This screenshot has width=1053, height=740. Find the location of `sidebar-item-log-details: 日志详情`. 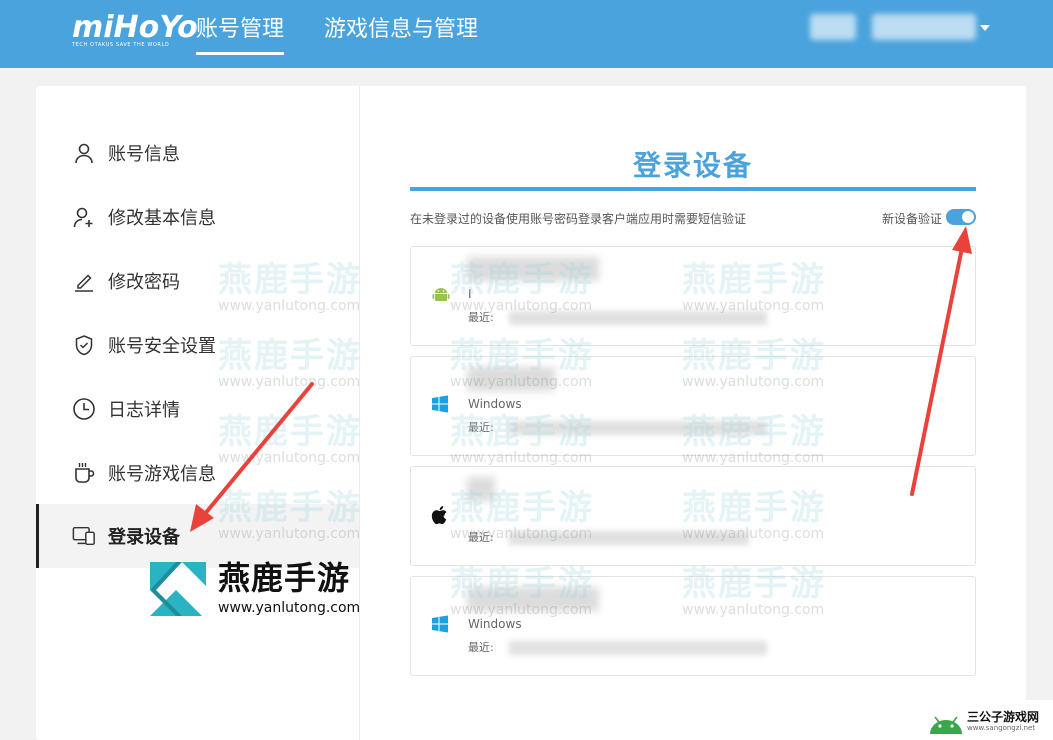

sidebar-item-log-details: 日志详情 is located at coordinates (197, 409).